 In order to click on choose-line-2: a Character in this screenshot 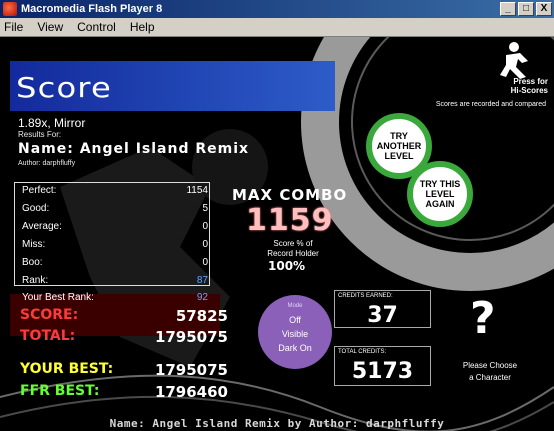, I will do `click(490, 377)`.